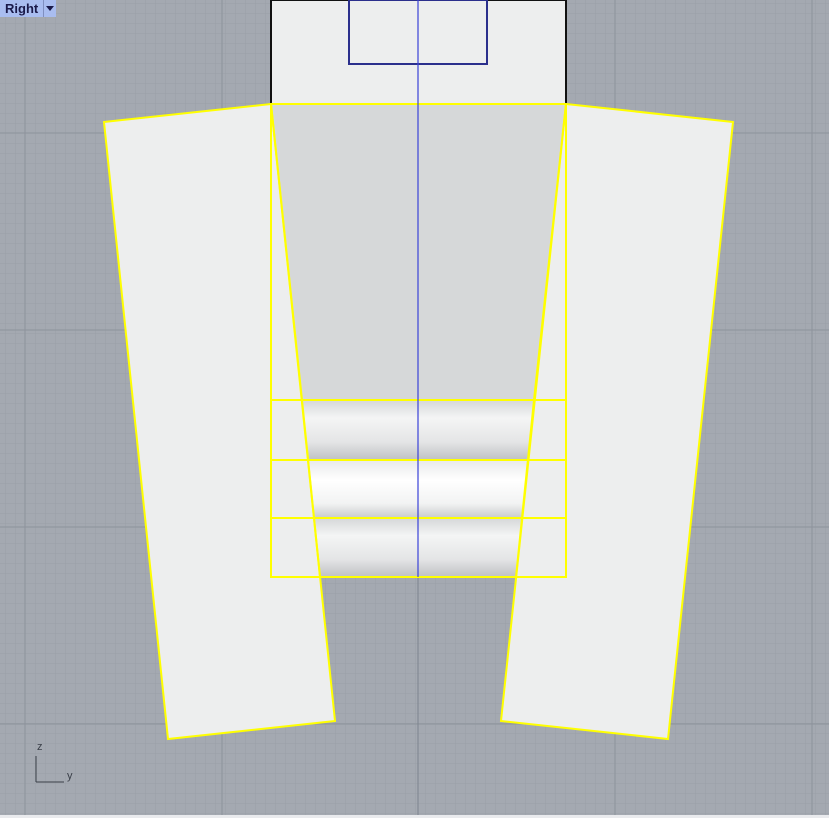 This screenshot has width=829, height=818. I want to click on axis-label-z: z, so click(40, 747).